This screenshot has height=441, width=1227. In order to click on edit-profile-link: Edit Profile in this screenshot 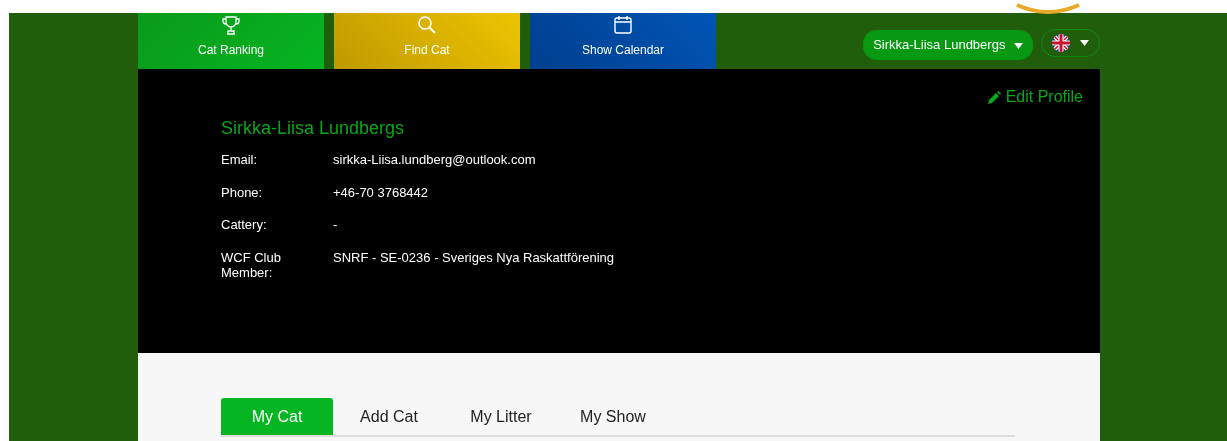, I will do `click(1035, 97)`.